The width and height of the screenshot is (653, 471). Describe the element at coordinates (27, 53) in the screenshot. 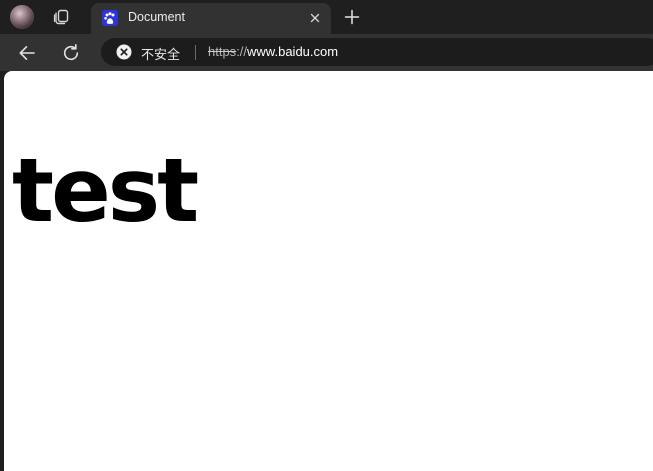

I see `back-arrow-icon` at that location.